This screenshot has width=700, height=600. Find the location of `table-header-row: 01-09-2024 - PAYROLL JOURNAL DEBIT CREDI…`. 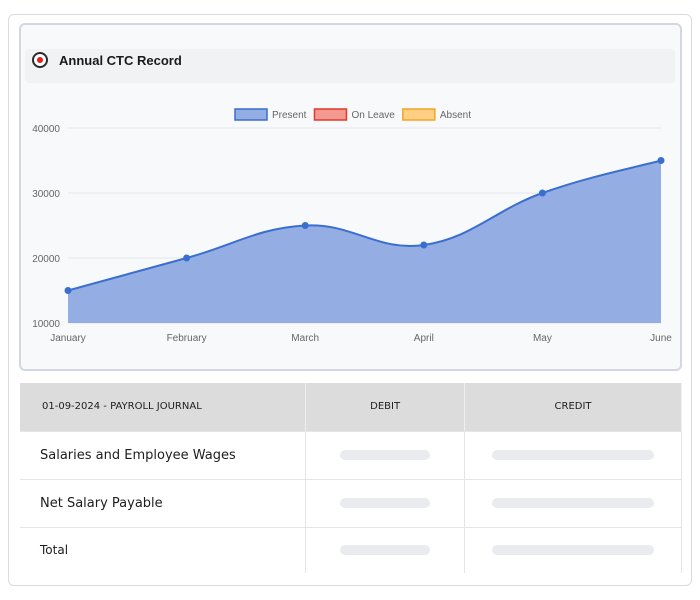

table-header-row: 01-09-2024 - PAYROLL JOURNAL DEBIT CREDI… is located at coordinates (351, 407).